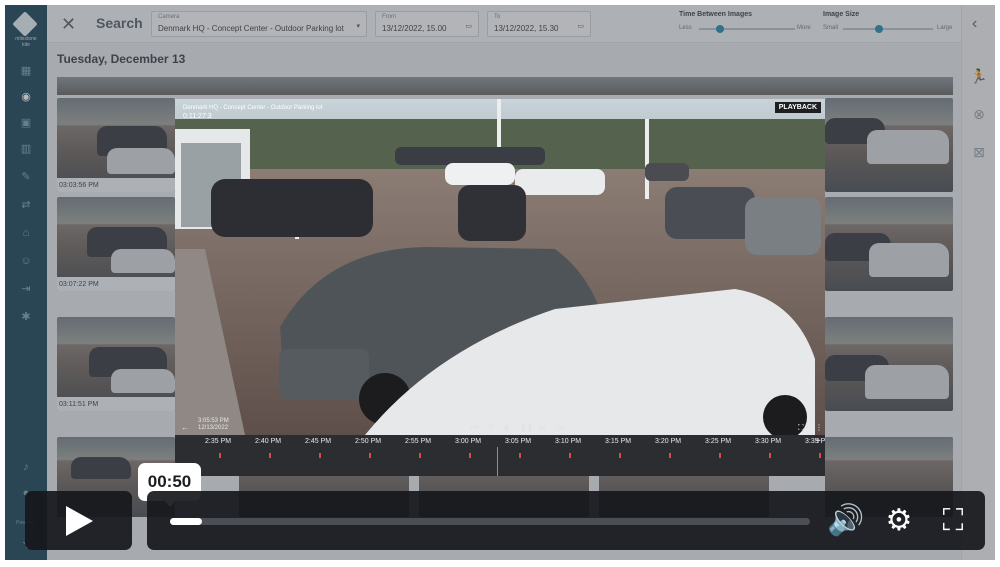 This screenshot has width=1000, height=567. Describe the element at coordinates (505, 427) in the screenshot. I see `step-back-icon: ◀` at that location.